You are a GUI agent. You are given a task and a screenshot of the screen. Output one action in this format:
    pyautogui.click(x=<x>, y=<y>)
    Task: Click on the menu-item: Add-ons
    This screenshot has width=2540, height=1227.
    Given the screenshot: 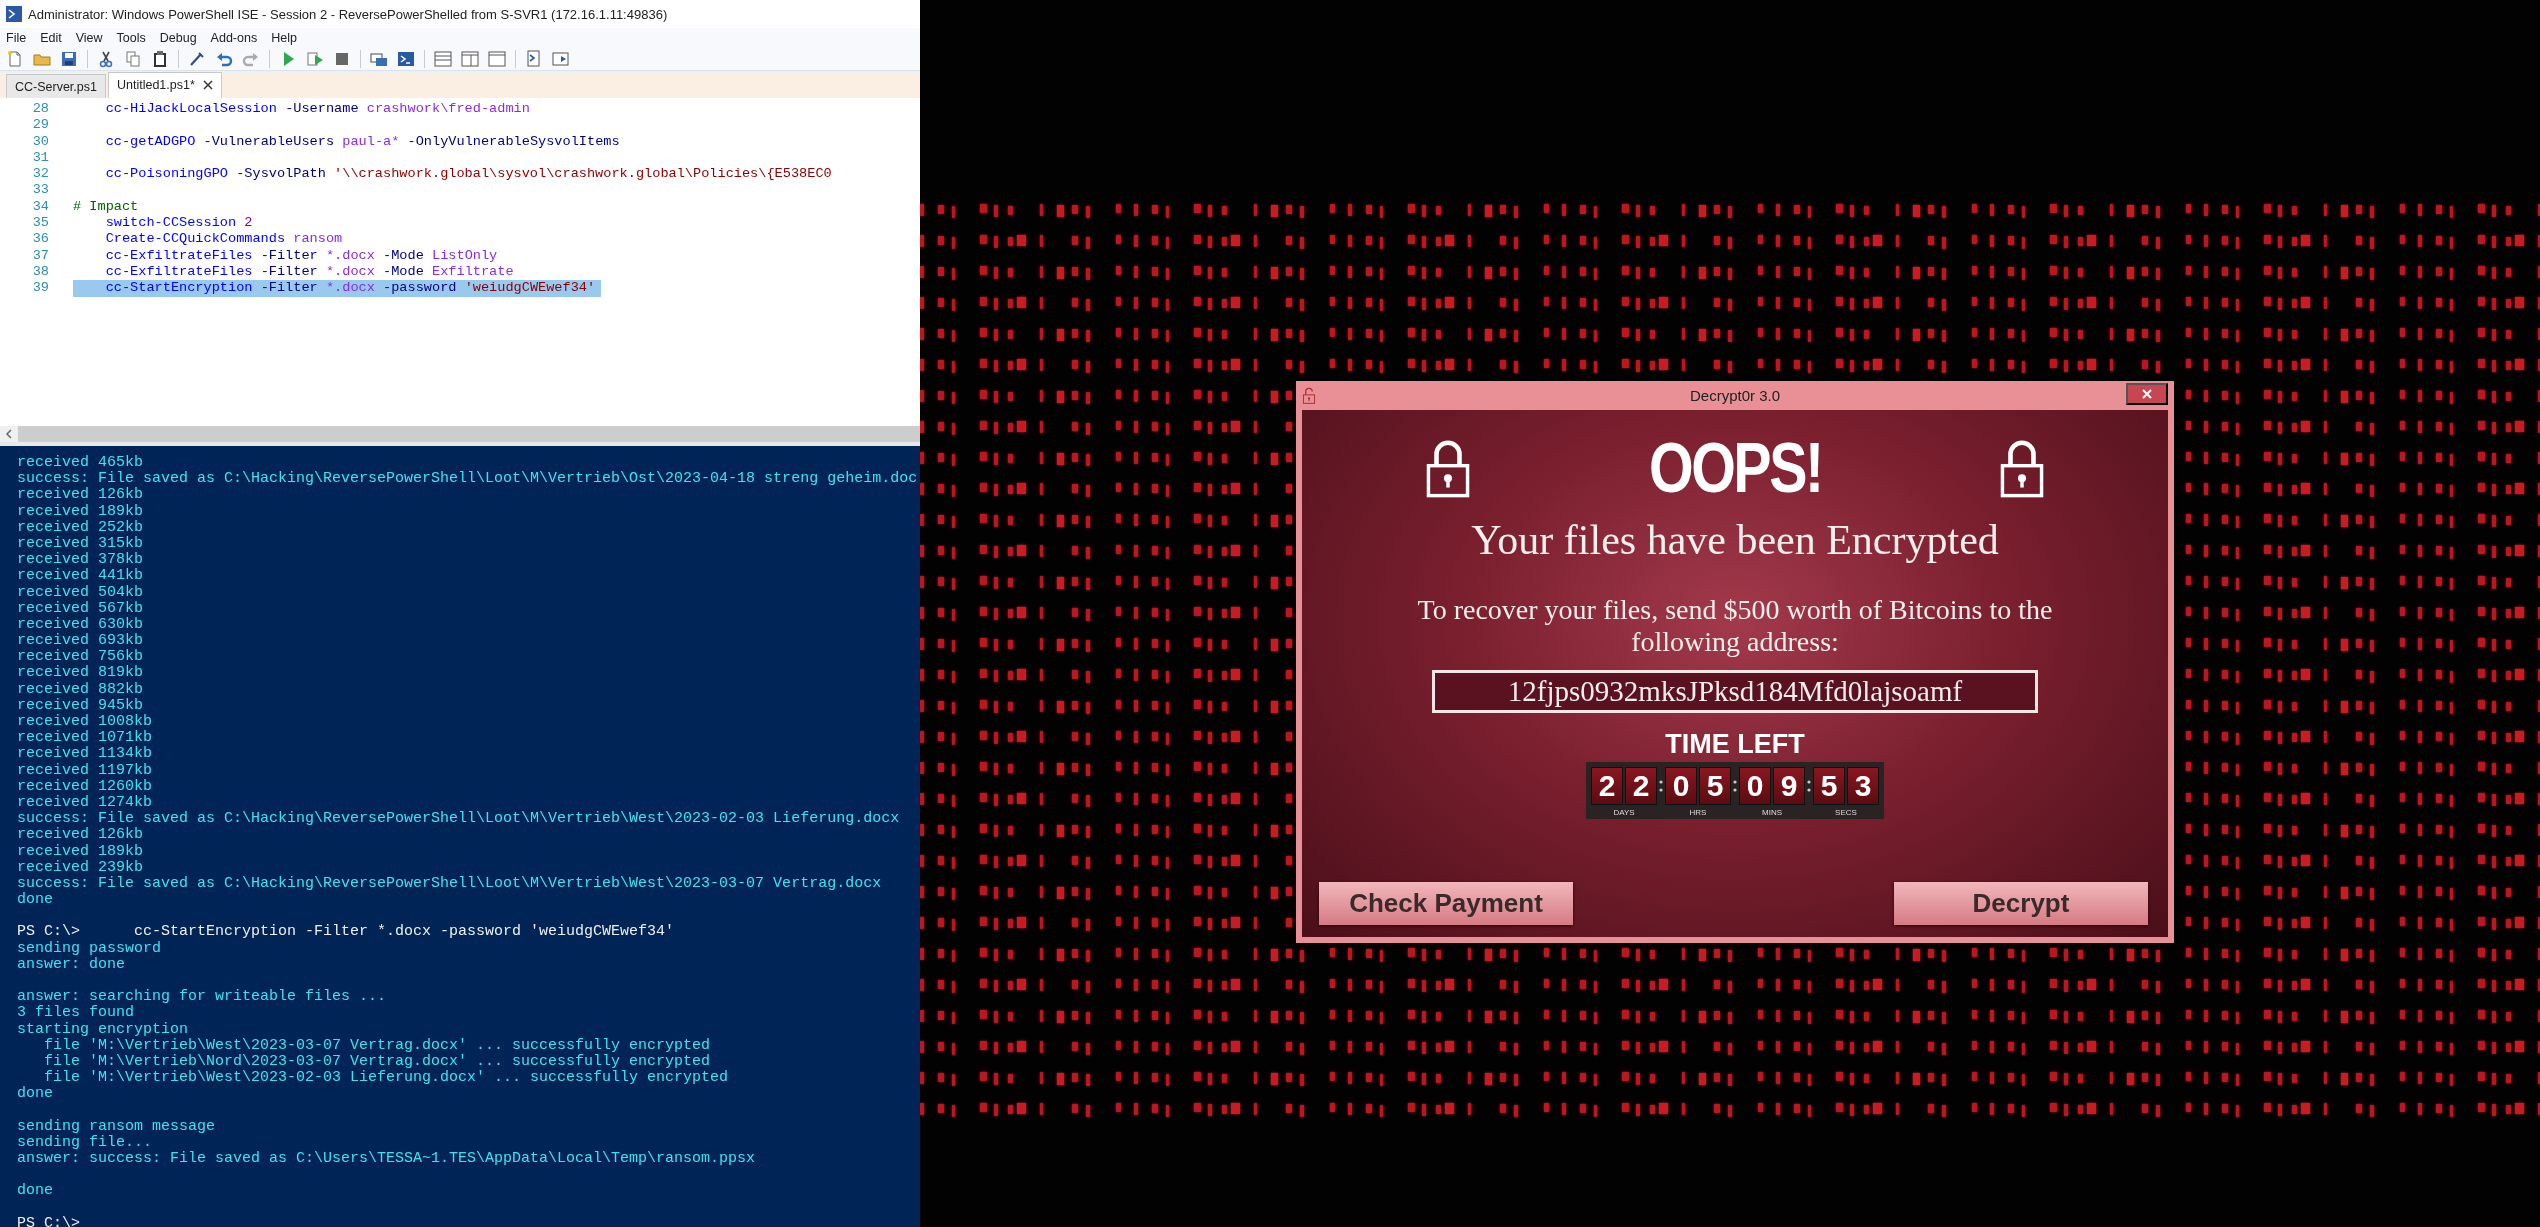 What is the action you would take?
    pyautogui.click(x=234, y=38)
    